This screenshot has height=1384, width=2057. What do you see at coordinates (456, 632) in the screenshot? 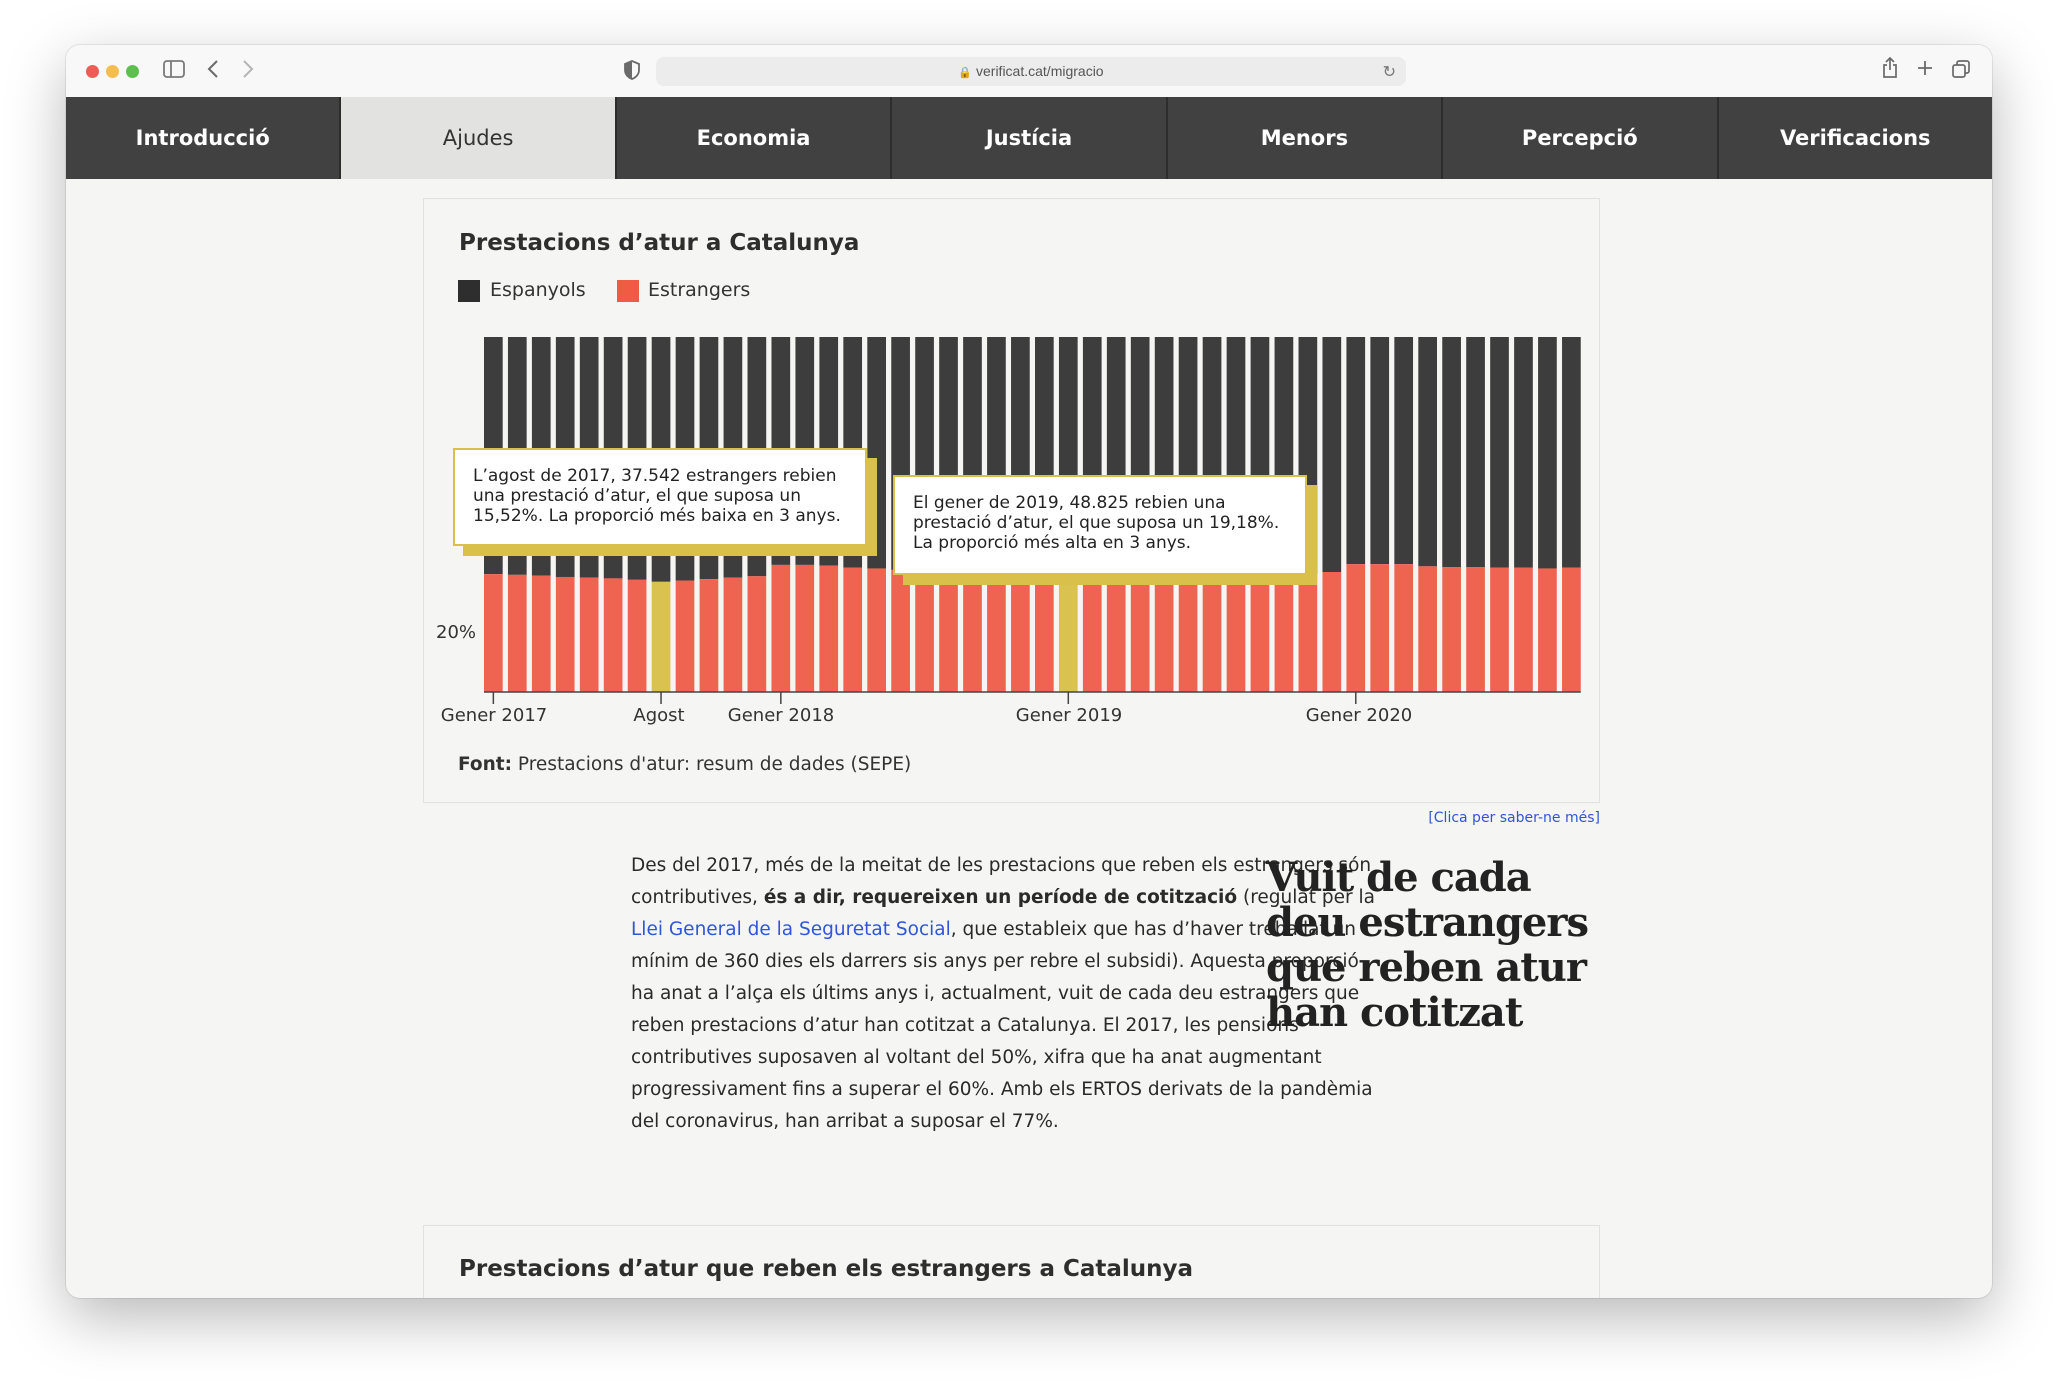
I see `y-tick-label-20: 20%` at bounding box center [456, 632].